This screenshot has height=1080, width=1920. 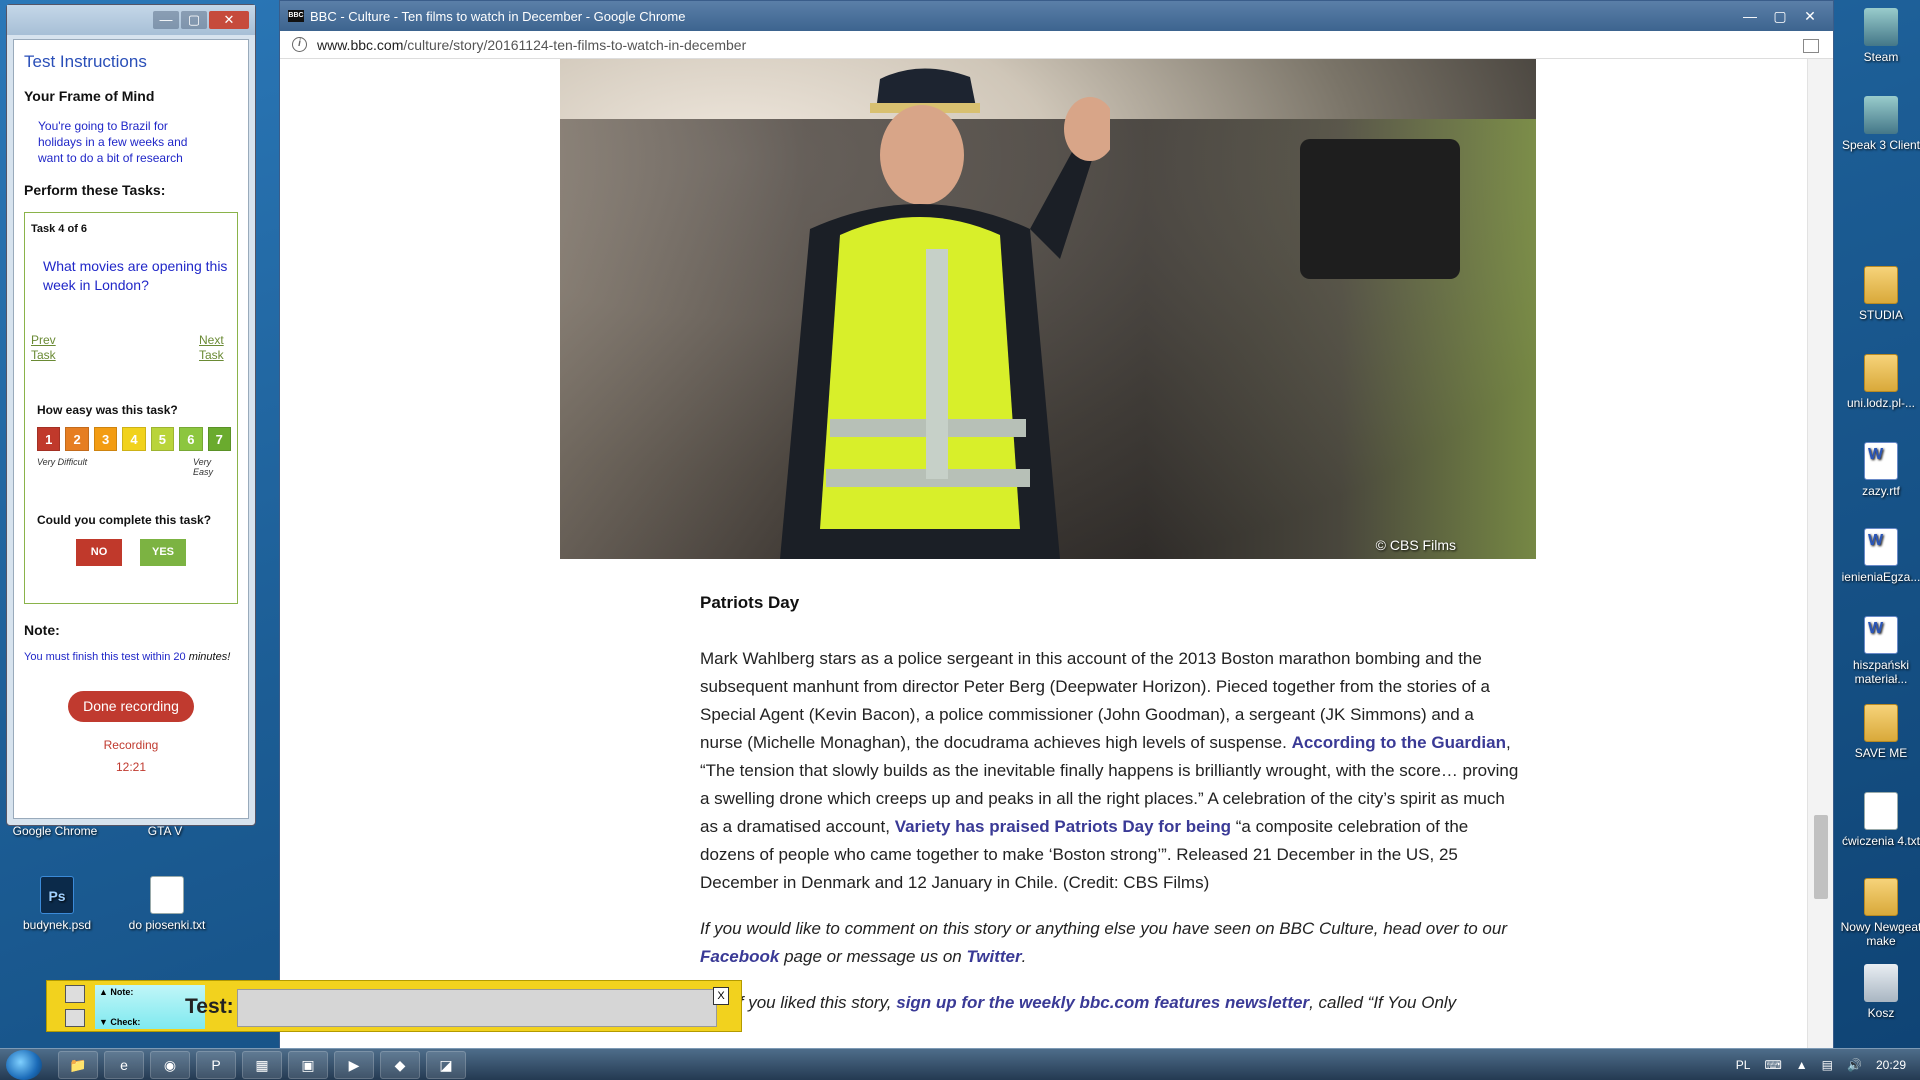 What do you see at coordinates (131, 745) in the screenshot?
I see `recording-label: Recording` at bounding box center [131, 745].